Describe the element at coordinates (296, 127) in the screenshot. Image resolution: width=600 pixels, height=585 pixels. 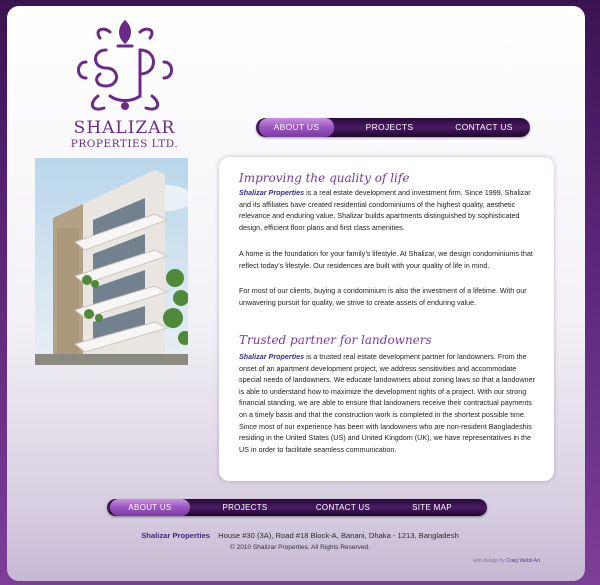
I see `nav-about-us: ABOUT US` at that location.